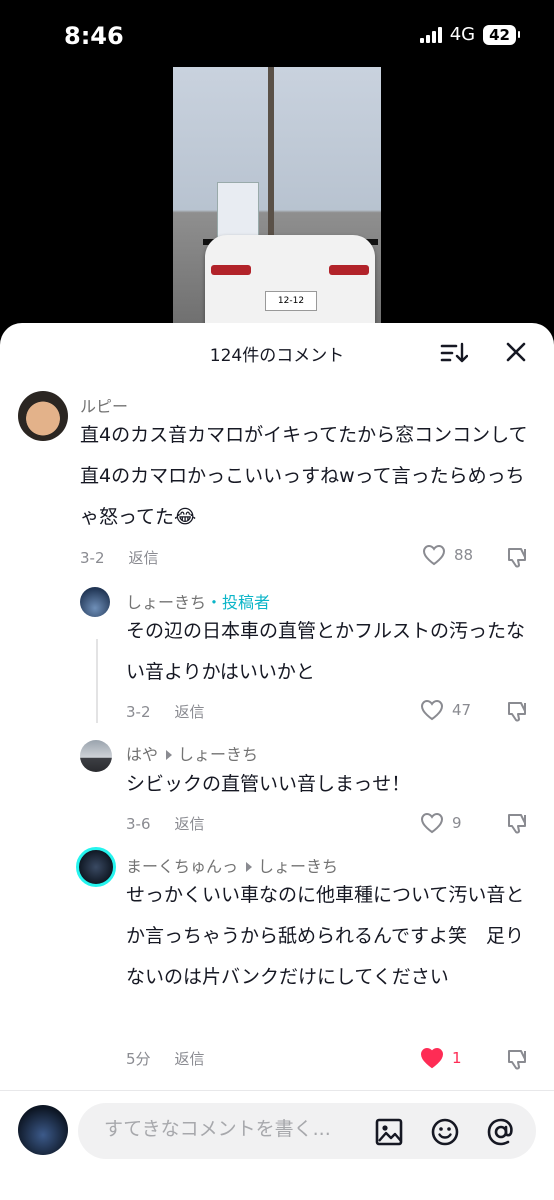  Describe the element at coordinates (389, 1132) in the screenshot. I see `image-icon` at that location.